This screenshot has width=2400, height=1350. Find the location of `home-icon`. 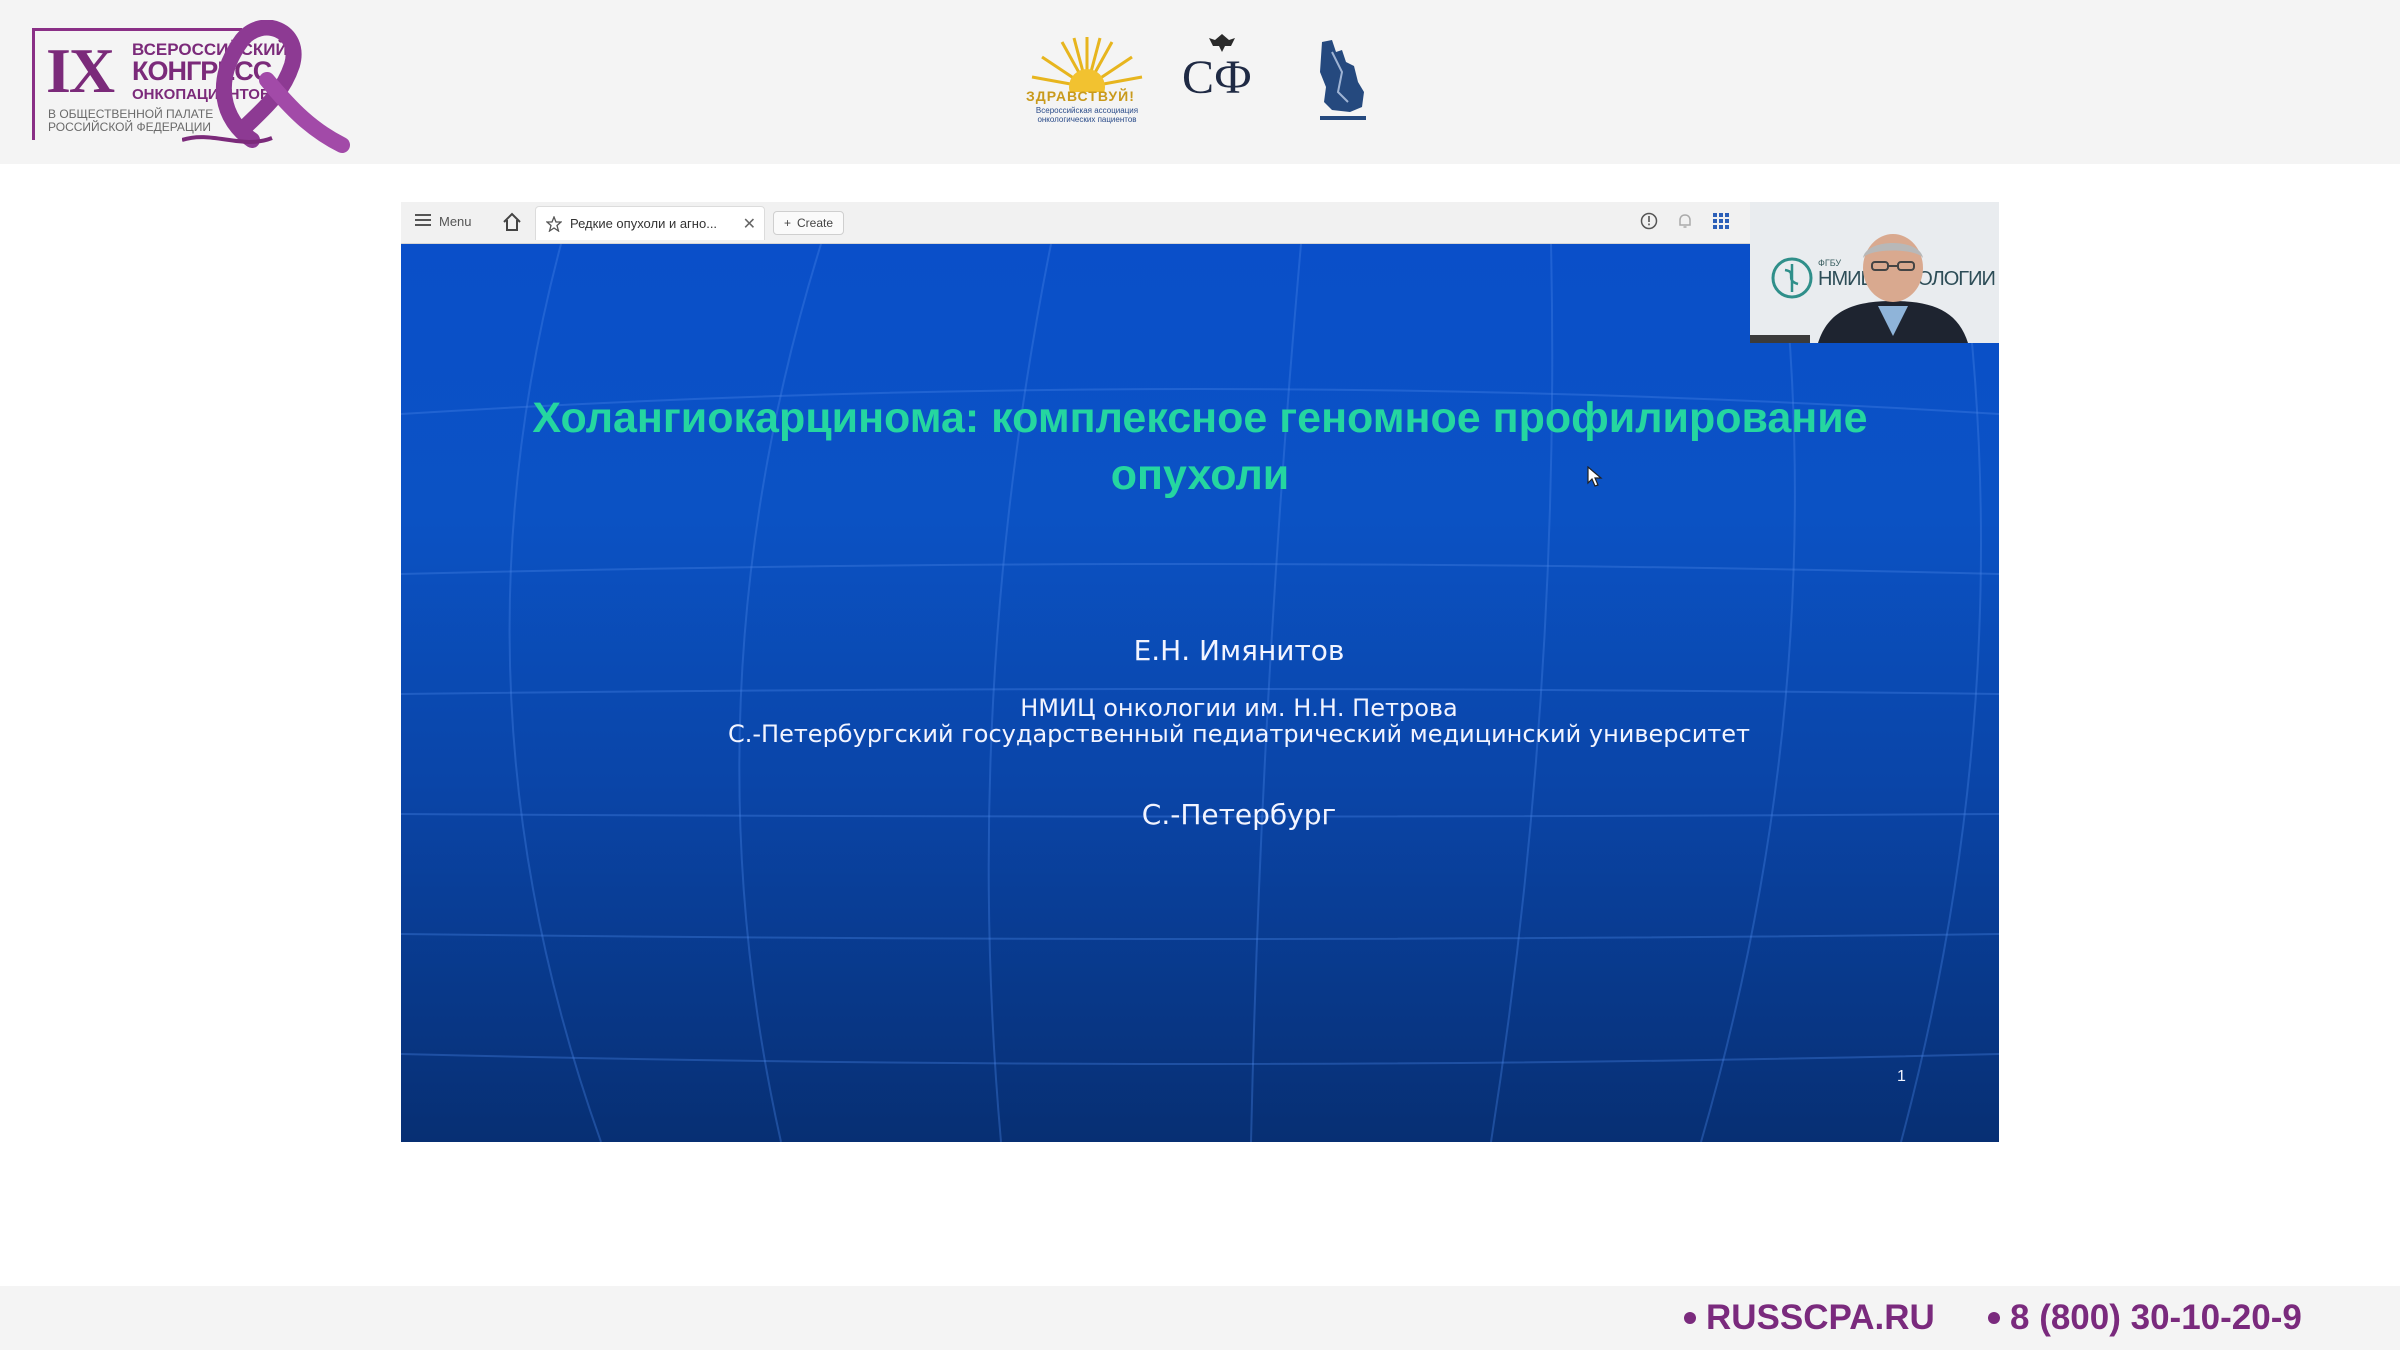

home-icon is located at coordinates (512, 221).